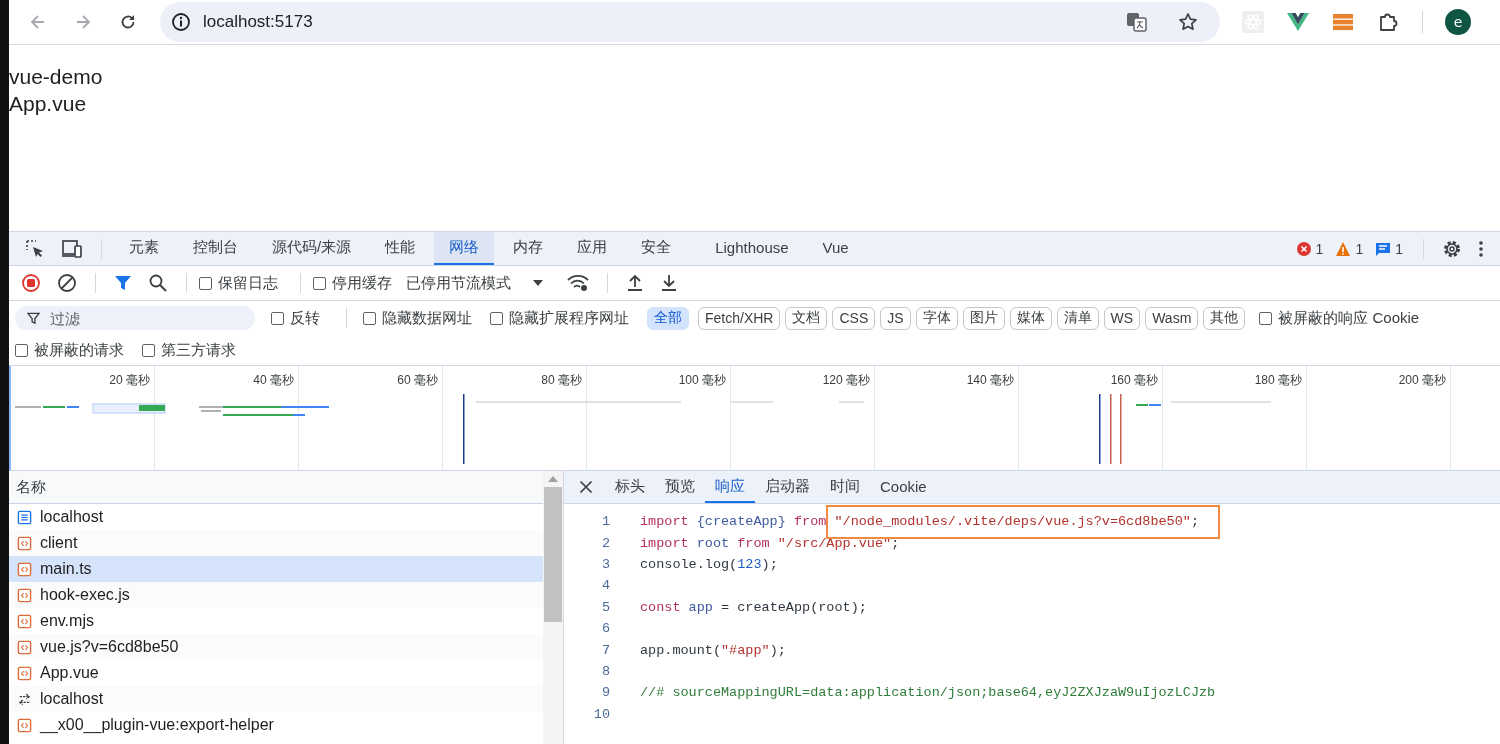  What do you see at coordinates (189, 350) in the screenshot?
I see `filter-checkbox: 第三方请求` at bounding box center [189, 350].